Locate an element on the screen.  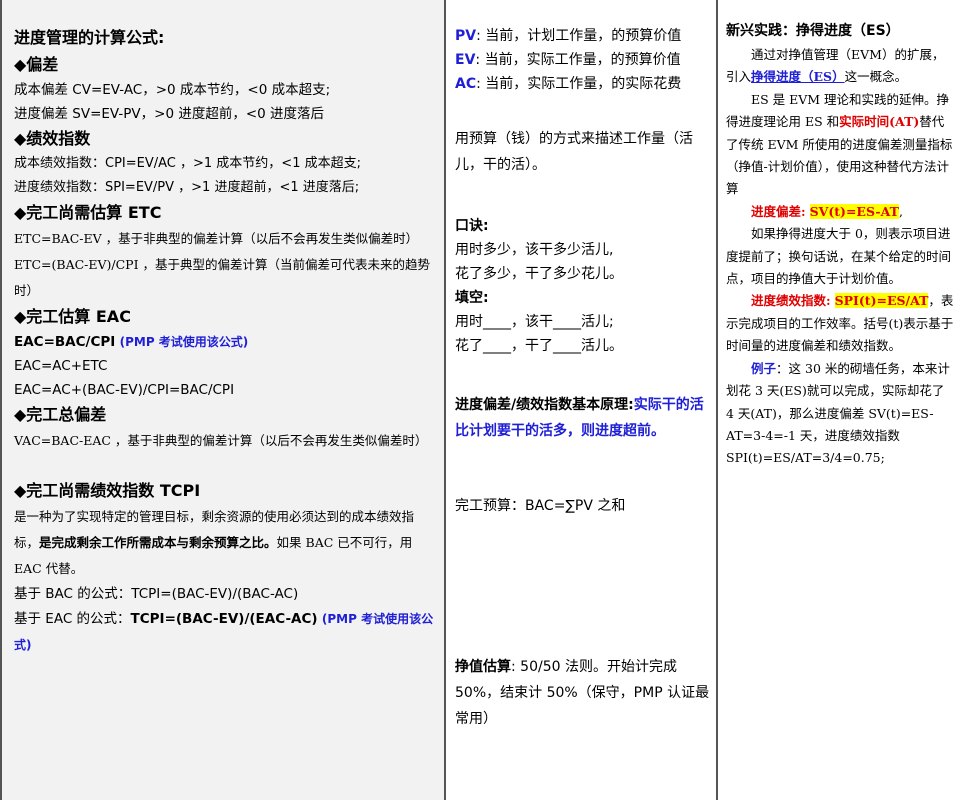
principle-statement: 进度偏差/绩效指数基本原理:实际干的活比计划要干的活多，则进度超前。 is located at coordinates (582, 418).